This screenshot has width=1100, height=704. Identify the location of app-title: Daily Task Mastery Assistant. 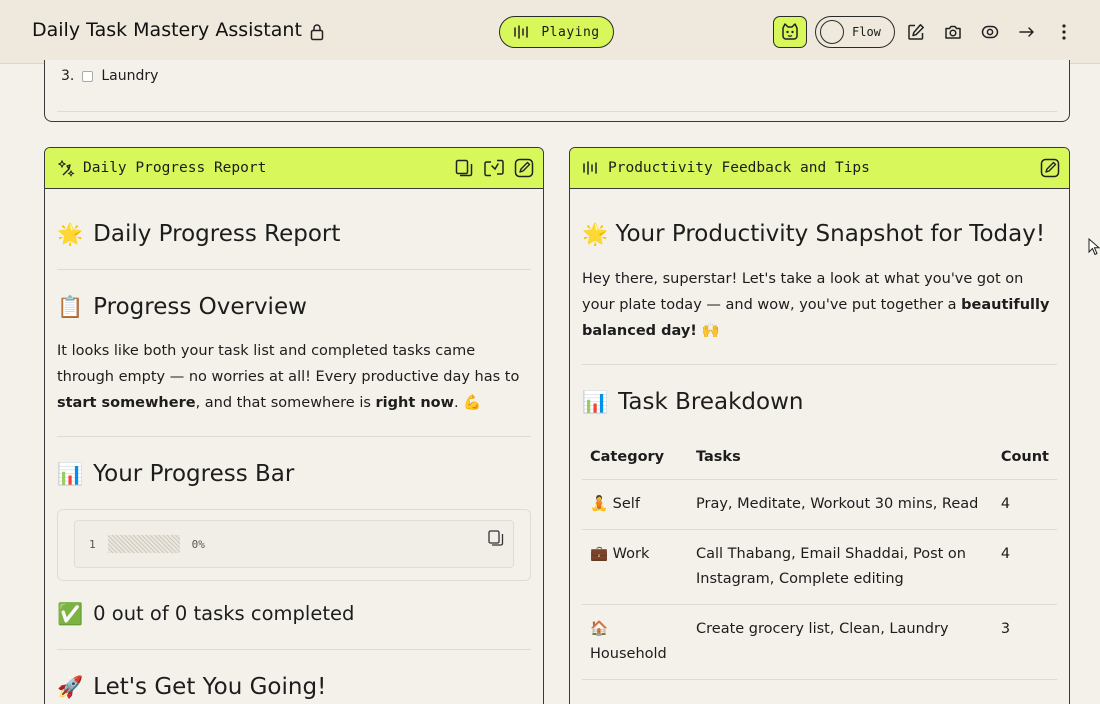
(167, 30).